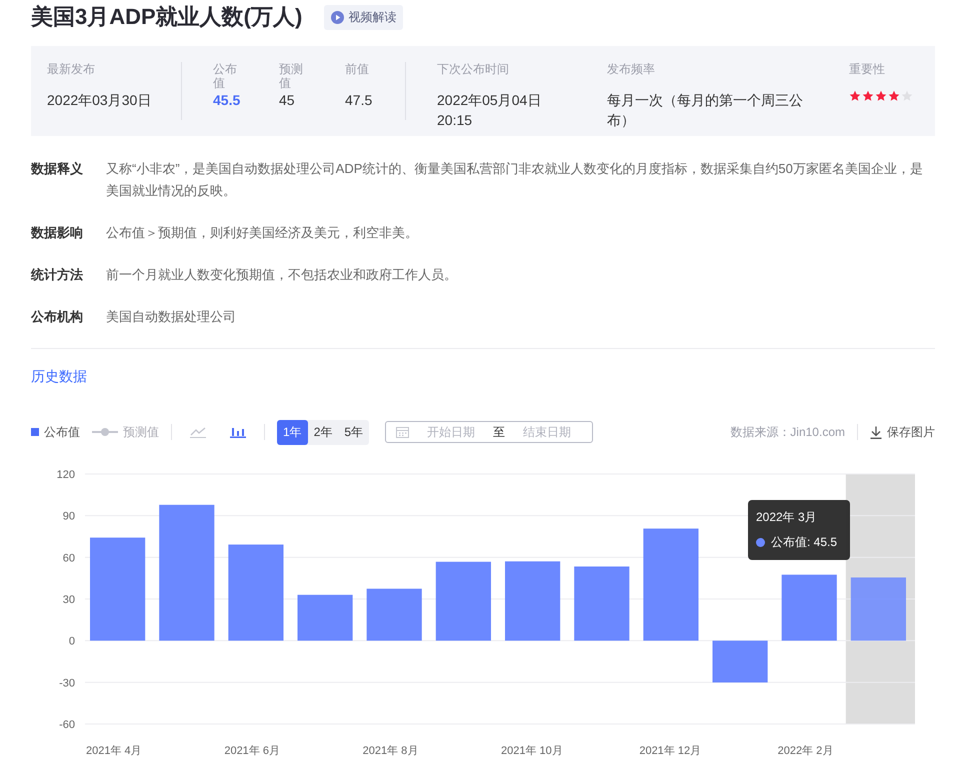  What do you see at coordinates (262, 233) in the screenshot?
I see `detail-text: 公布值＞预期值，则利好美国经济及美元，利空非美。` at bounding box center [262, 233].